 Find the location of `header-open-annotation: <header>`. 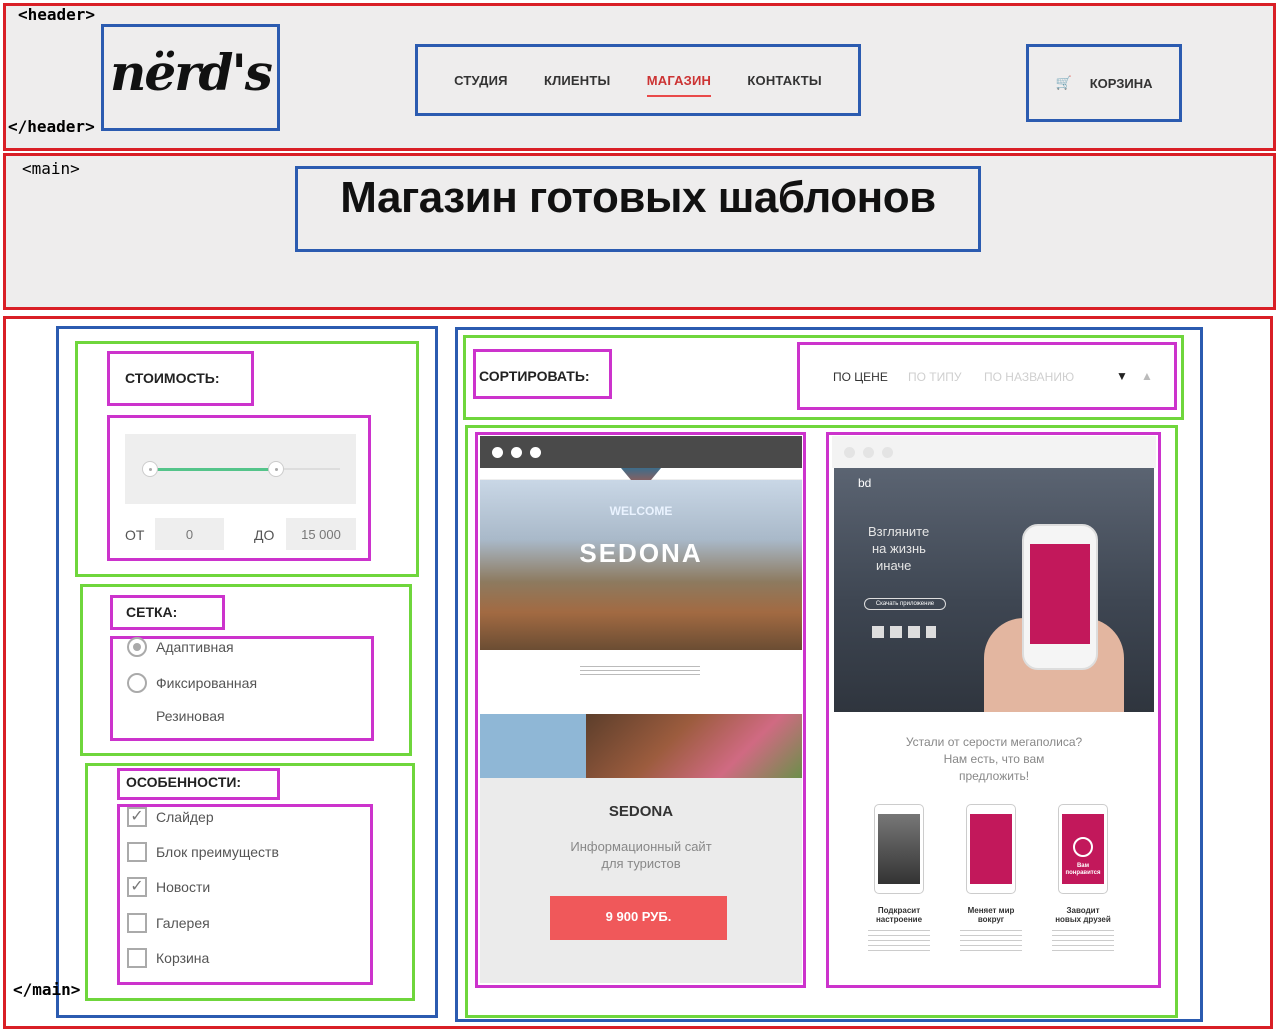

header-open-annotation: <header> is located at coordinates (57, 14).